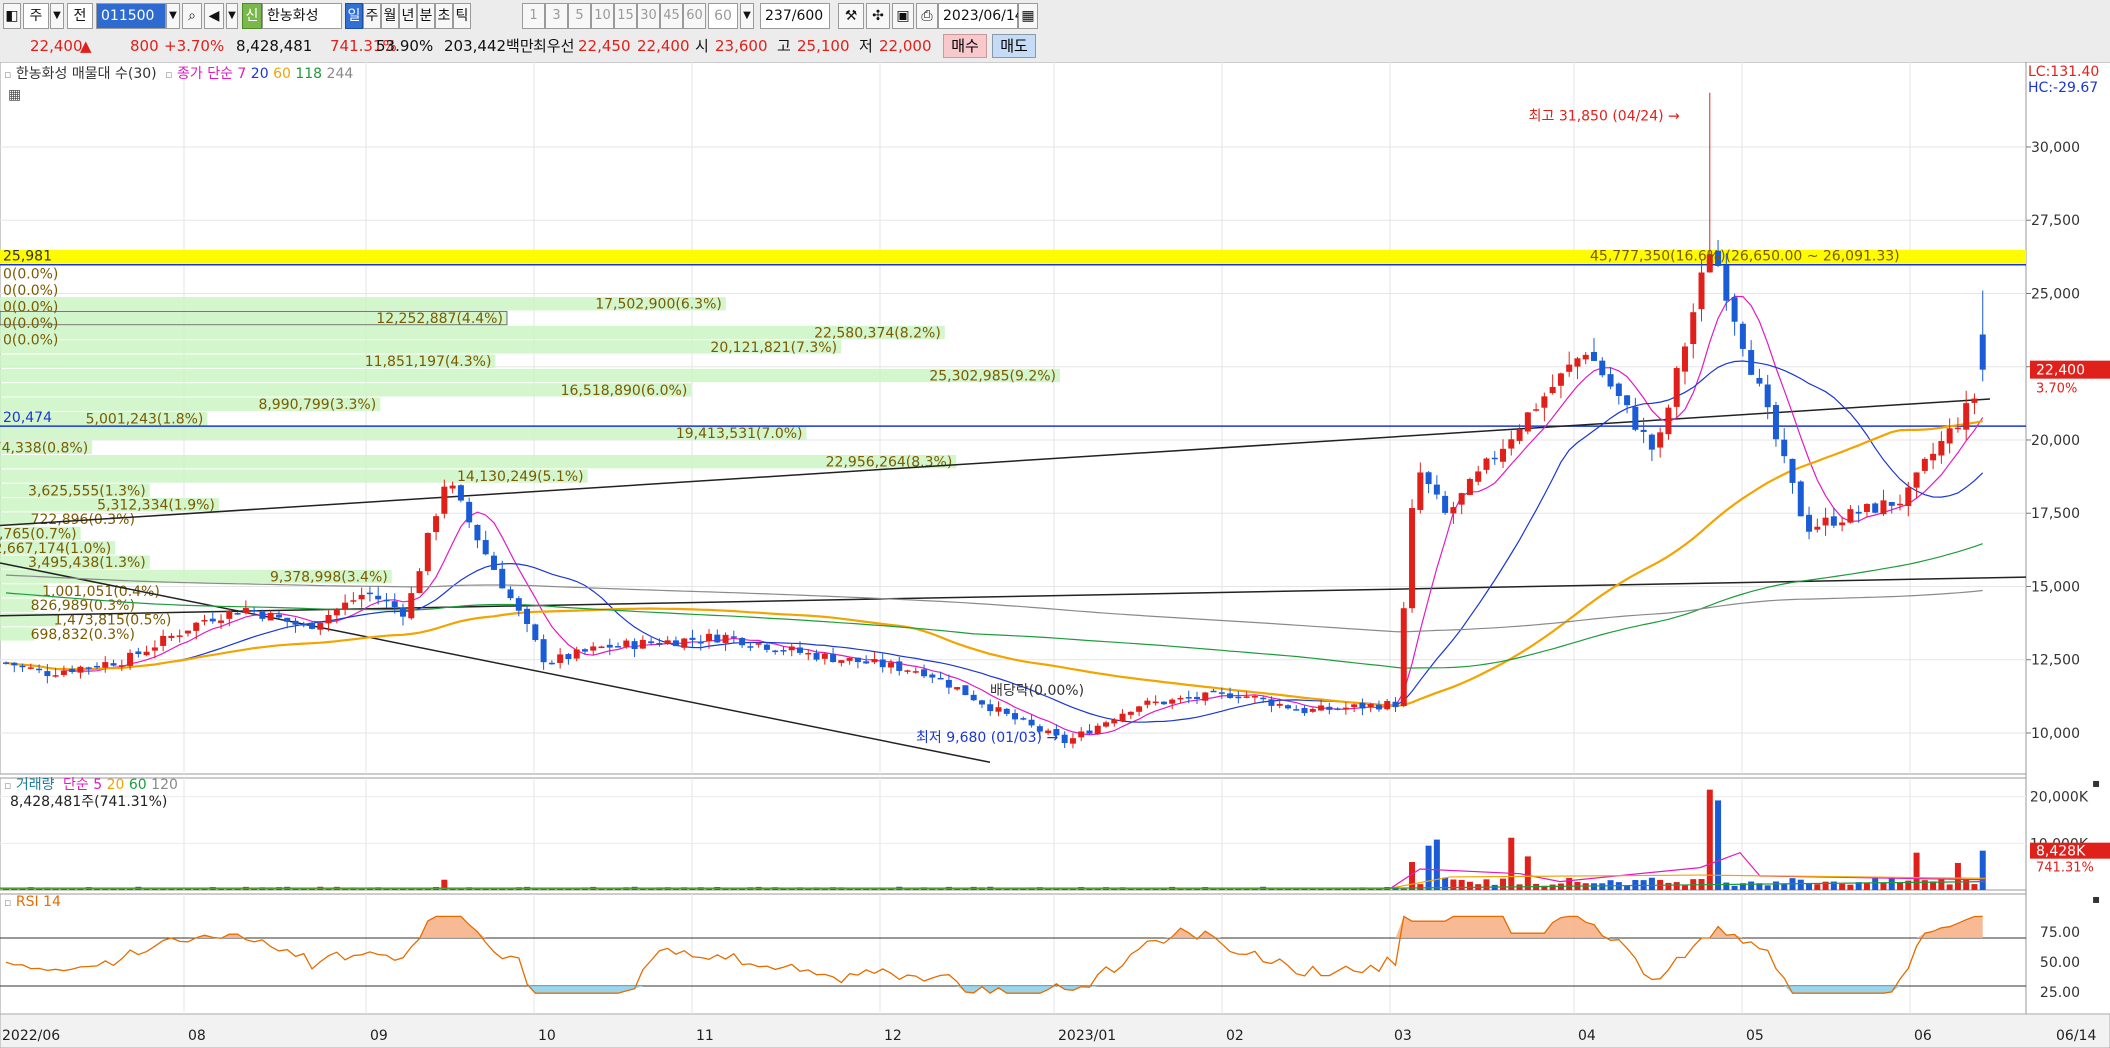 Image resolution: width=2110 pixels, height=1048 pixels. What do you see at coordinates (98, 785) in the screenshot?
I see `volume-ma-5: 5` at bounding box center [98, 785].